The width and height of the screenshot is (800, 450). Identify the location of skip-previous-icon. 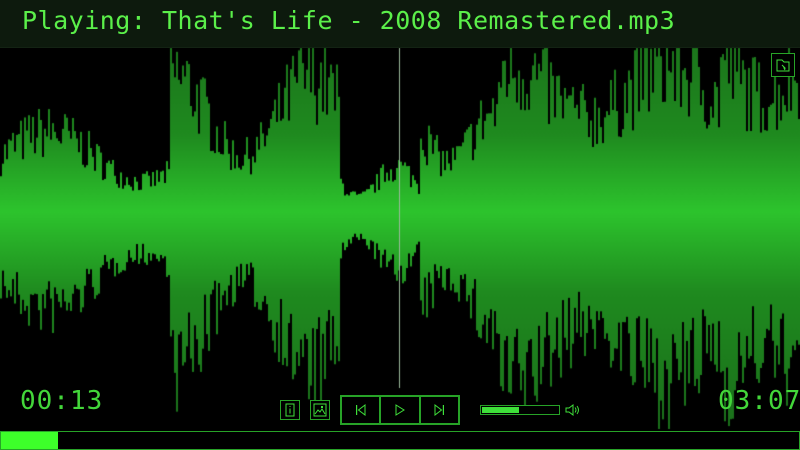
(360, 410).